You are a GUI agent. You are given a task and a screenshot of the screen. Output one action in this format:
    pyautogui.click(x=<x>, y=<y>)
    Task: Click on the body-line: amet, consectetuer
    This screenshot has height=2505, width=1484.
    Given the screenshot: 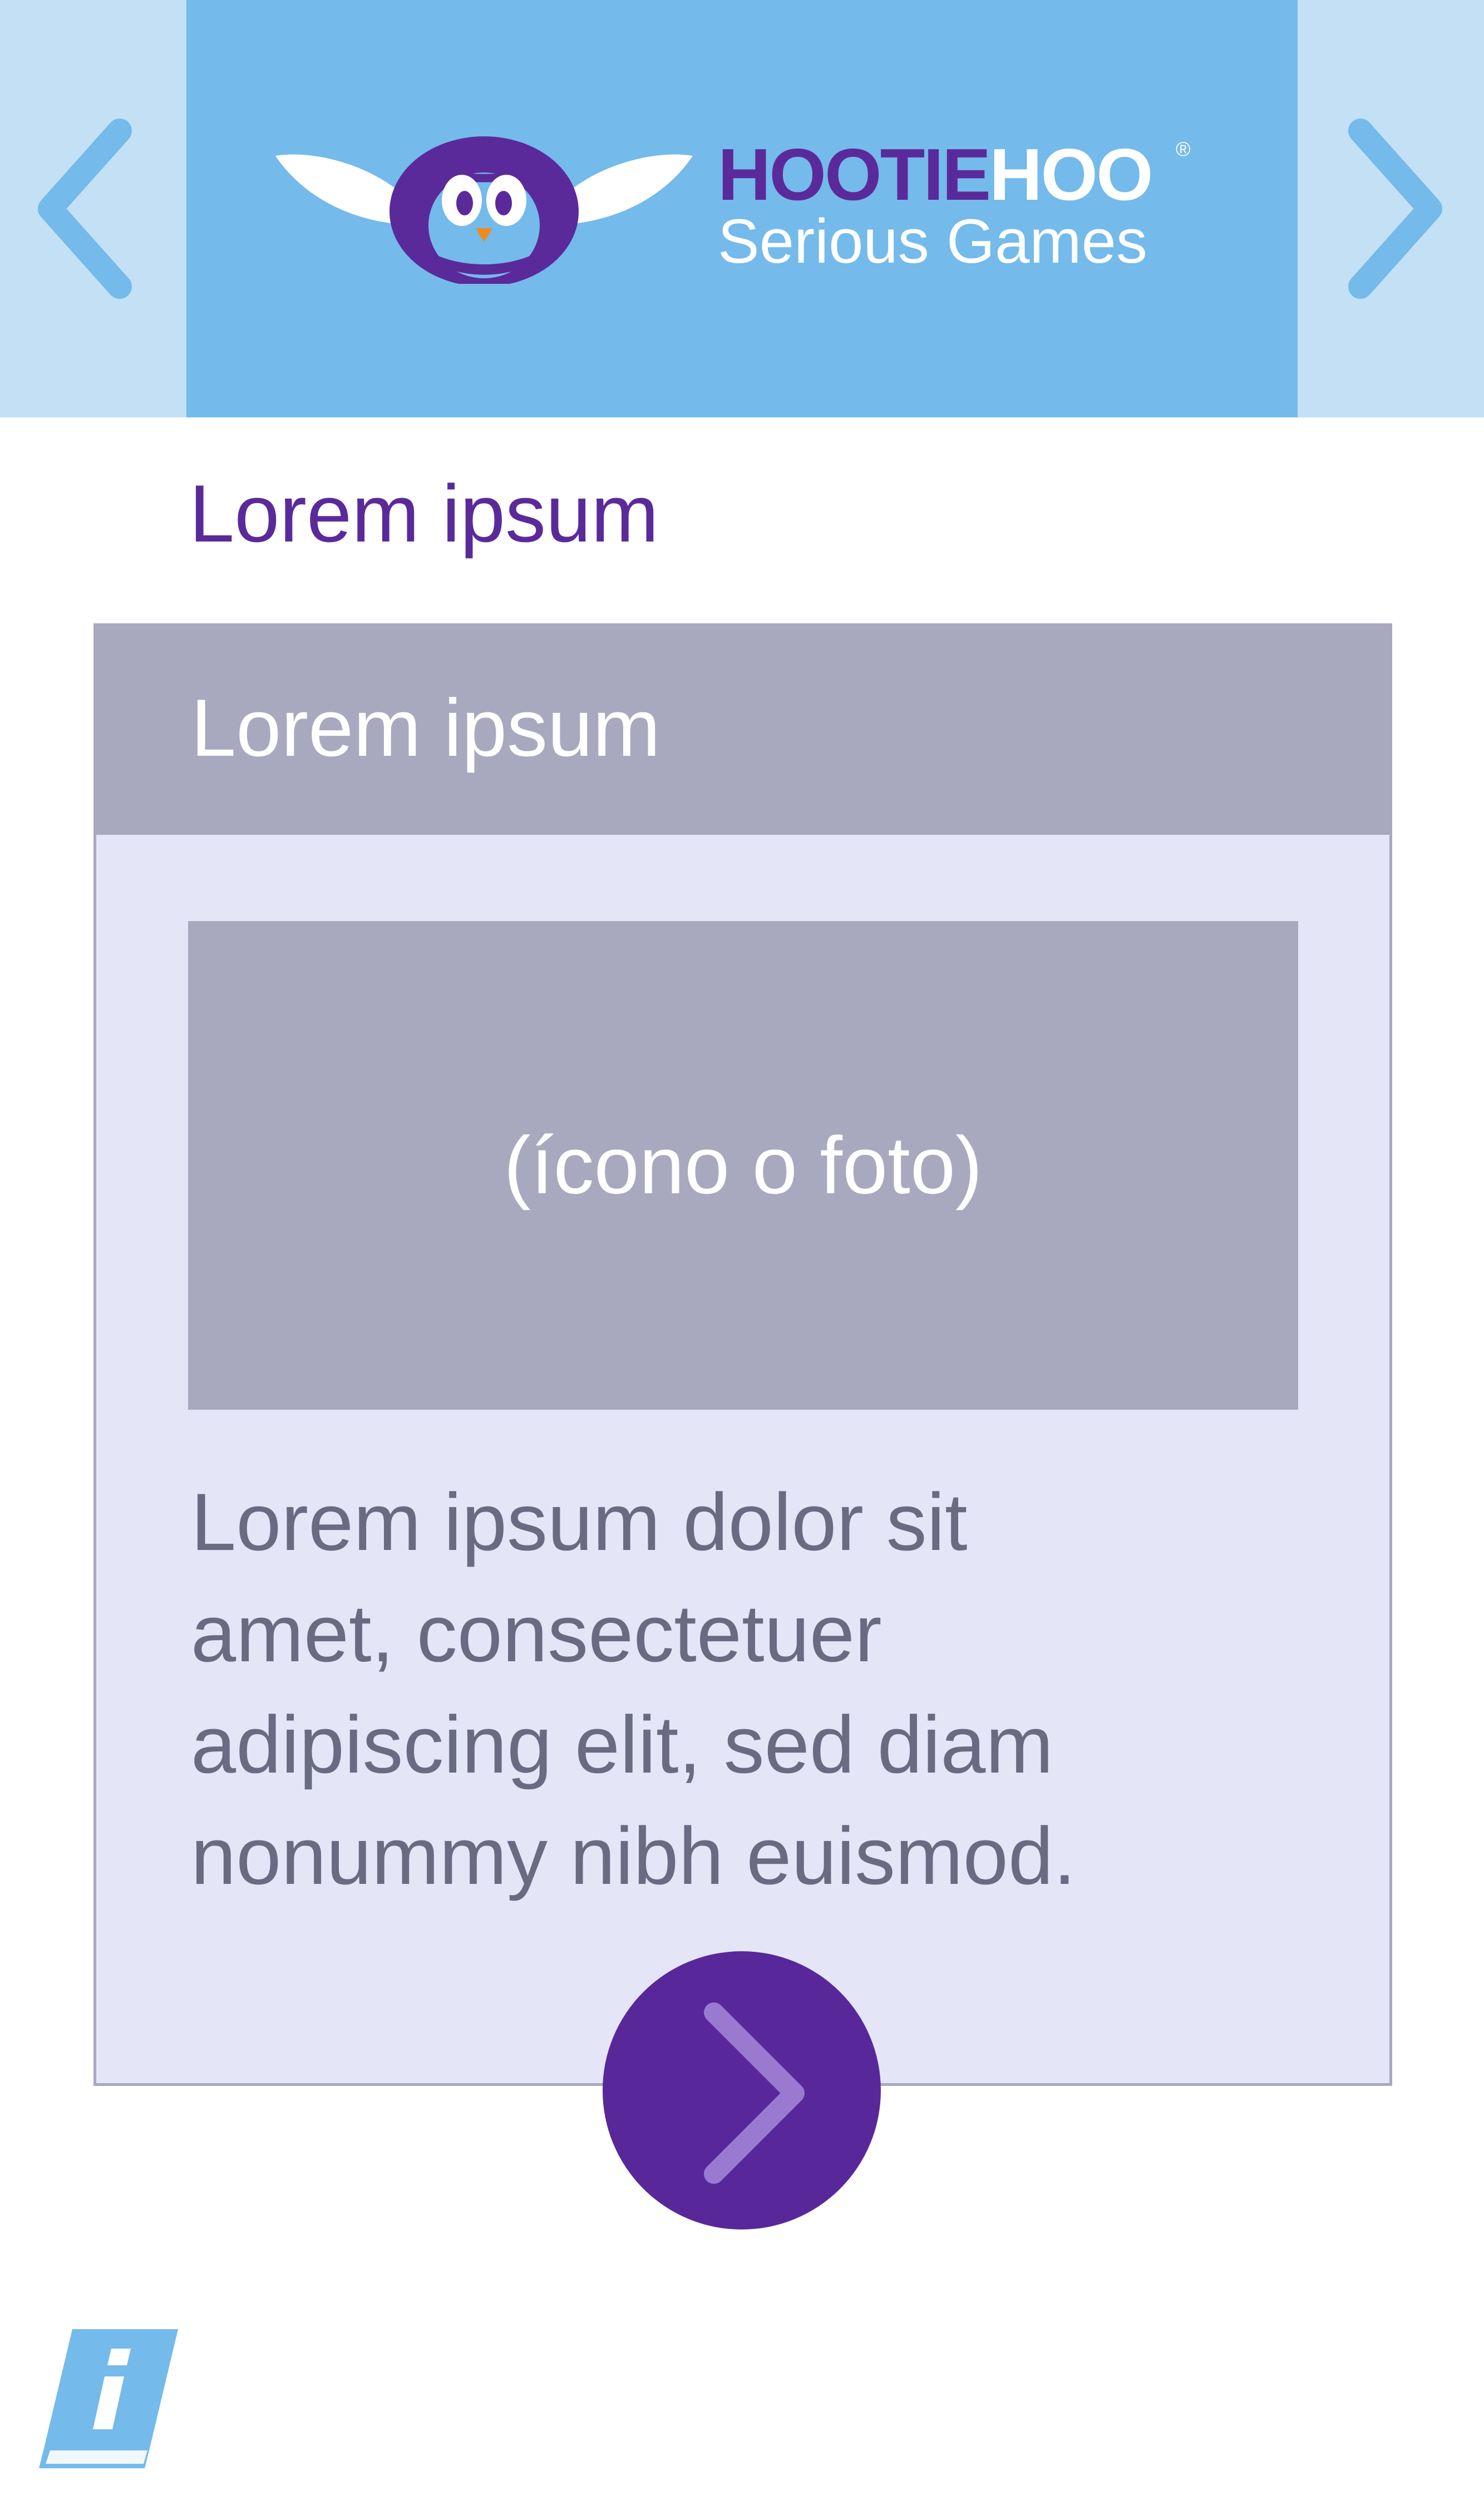 What is the action you would take?
    pyautogui.click(x=536, y=1633)
    